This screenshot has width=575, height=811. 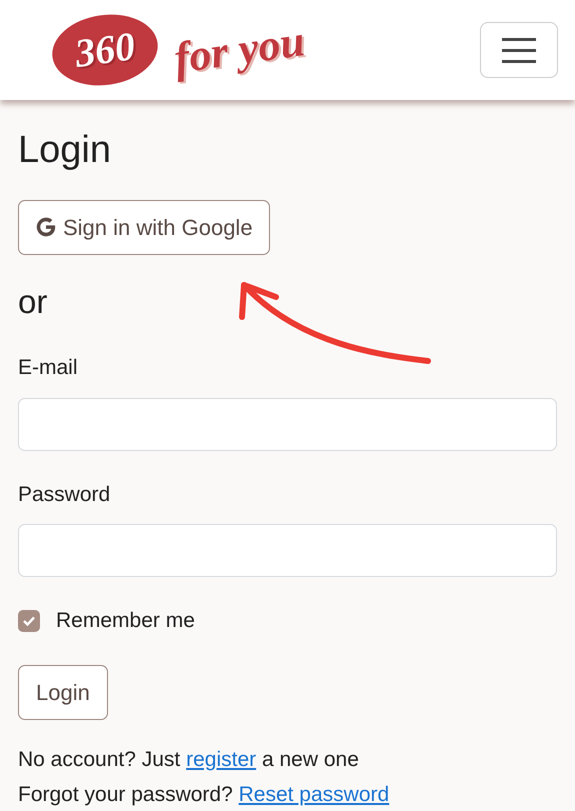 I want to click on help-text: No account? Just register a new one, so click(x=189, y=759).